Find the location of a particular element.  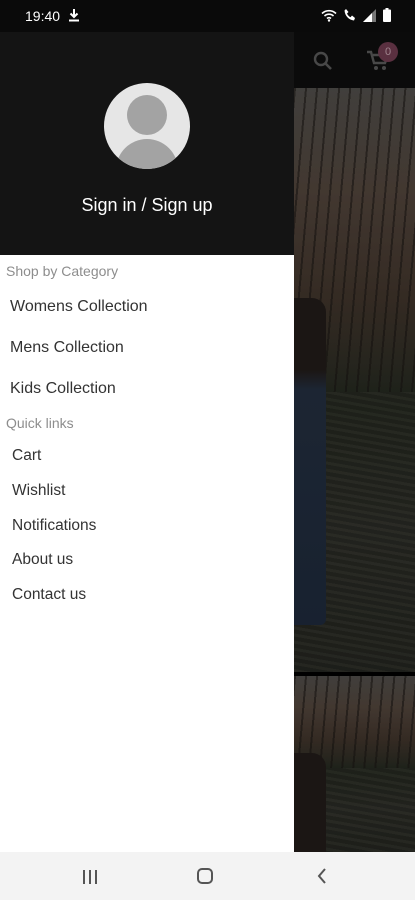

menu-item-mens-collection: Mens Collection is located at coordinates (67, 348).